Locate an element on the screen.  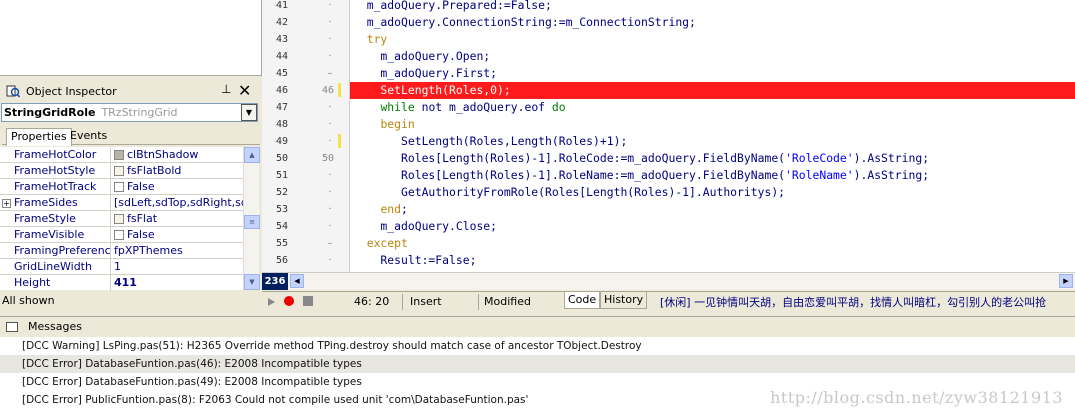
code-line: SetLength(Roles,Length(Roles)+1); is located at coordinates (490, 141).